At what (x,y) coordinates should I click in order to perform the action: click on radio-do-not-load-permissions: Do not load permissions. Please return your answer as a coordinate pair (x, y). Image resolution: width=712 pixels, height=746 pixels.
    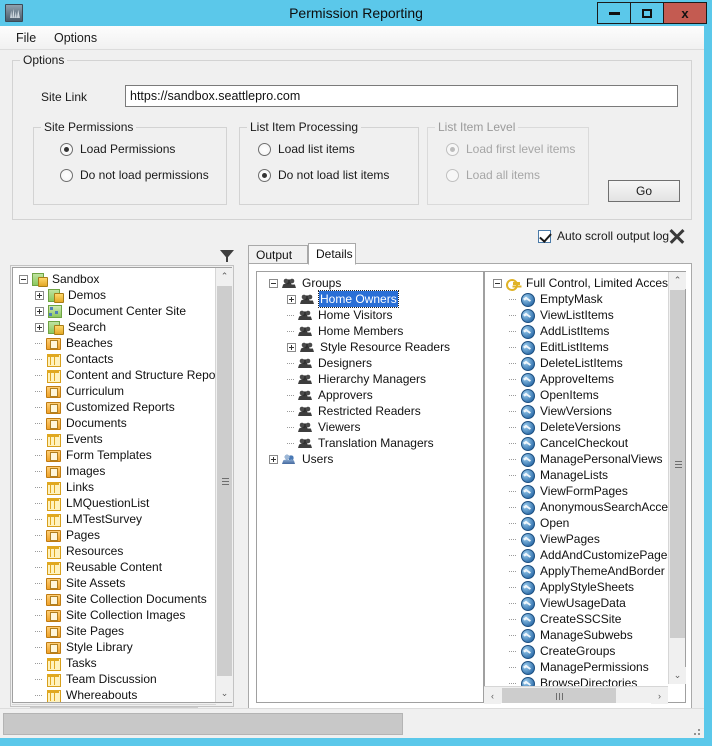
    Looking at the image, I should click on (134, 175).